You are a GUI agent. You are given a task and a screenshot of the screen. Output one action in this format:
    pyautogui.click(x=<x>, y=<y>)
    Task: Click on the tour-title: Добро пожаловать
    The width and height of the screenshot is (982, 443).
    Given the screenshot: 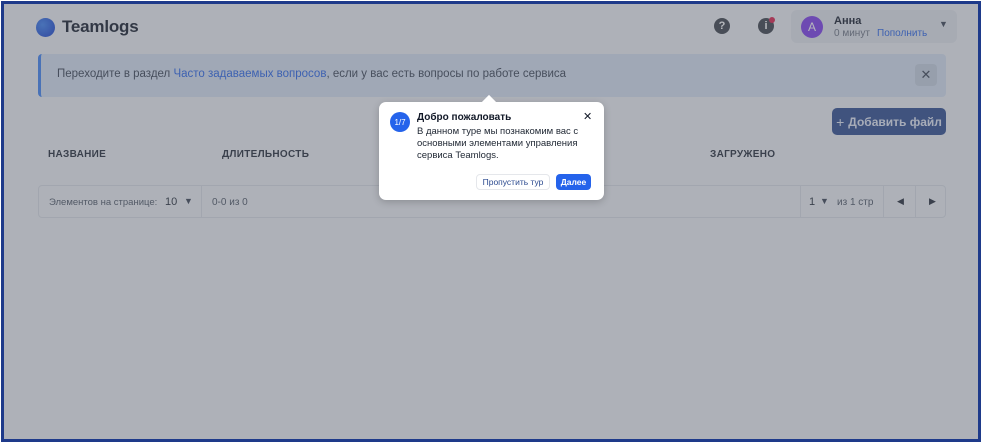 What is the action you would take?
    pyautogui.click(x=464, y=117)
    